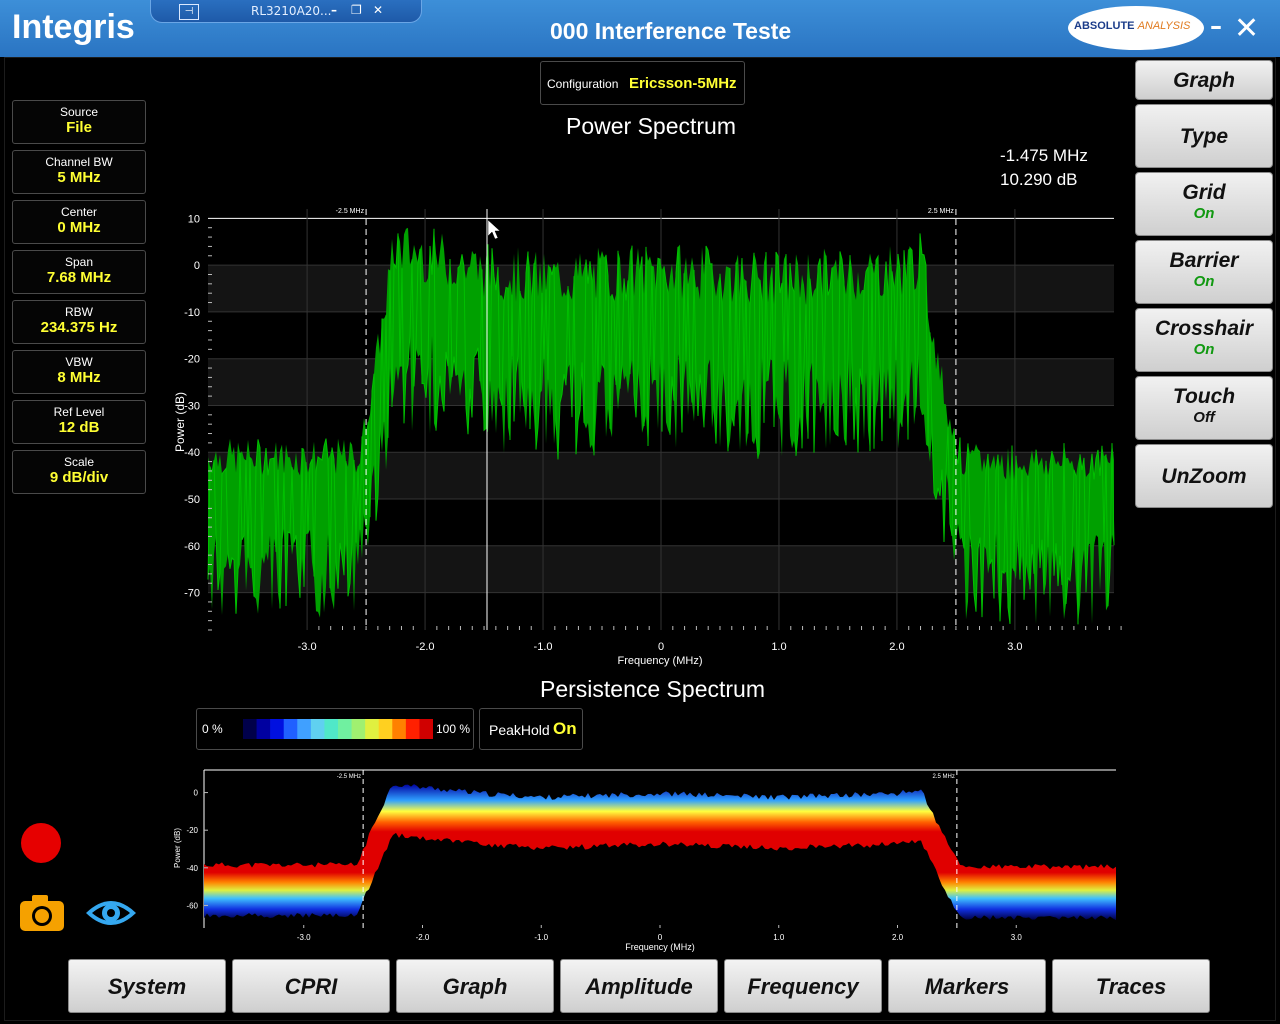 This screenshot has height=1024, width=1280. I want to click on info-ref-level: Ref Level 12 dB, so click(79, 422).